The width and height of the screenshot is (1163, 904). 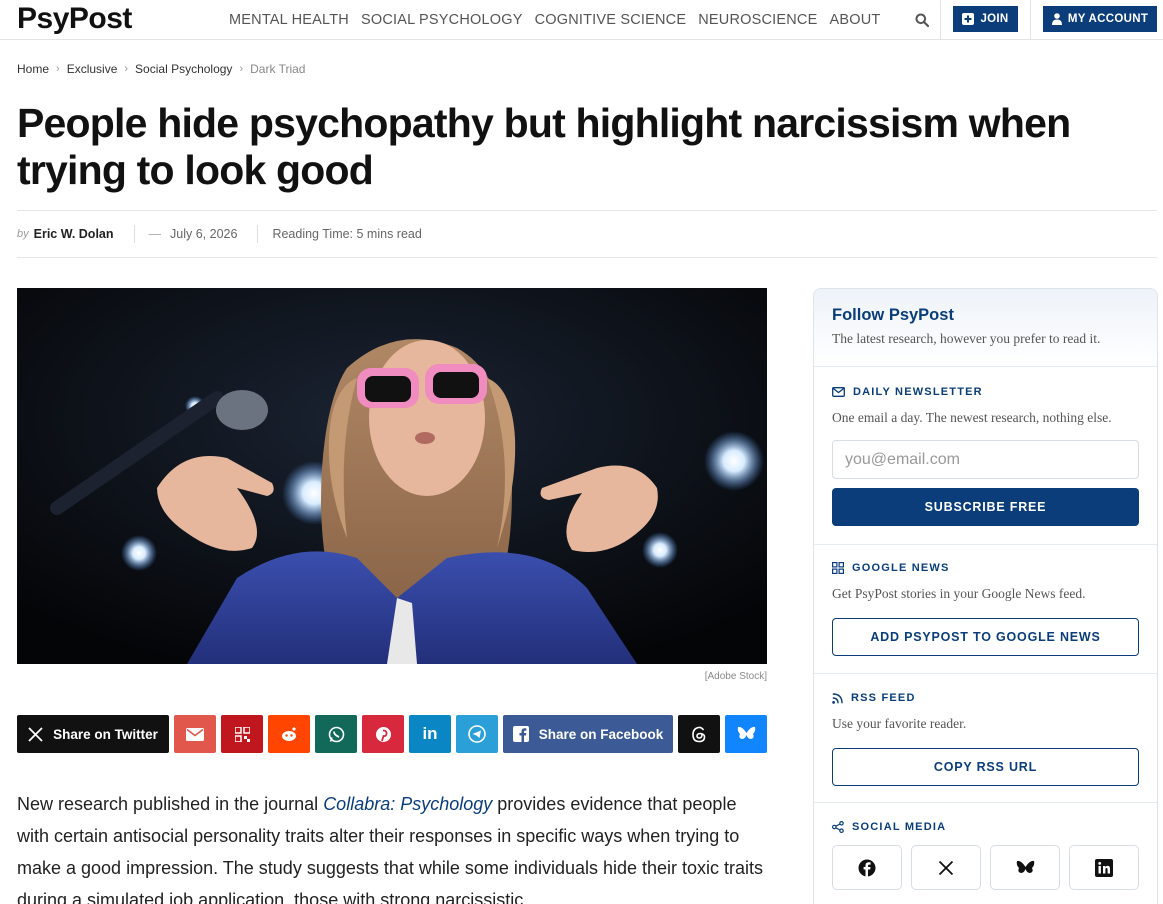 I want to click on breadcrumb-dark-triad: Dark Triad, so click(x=277, y=69).